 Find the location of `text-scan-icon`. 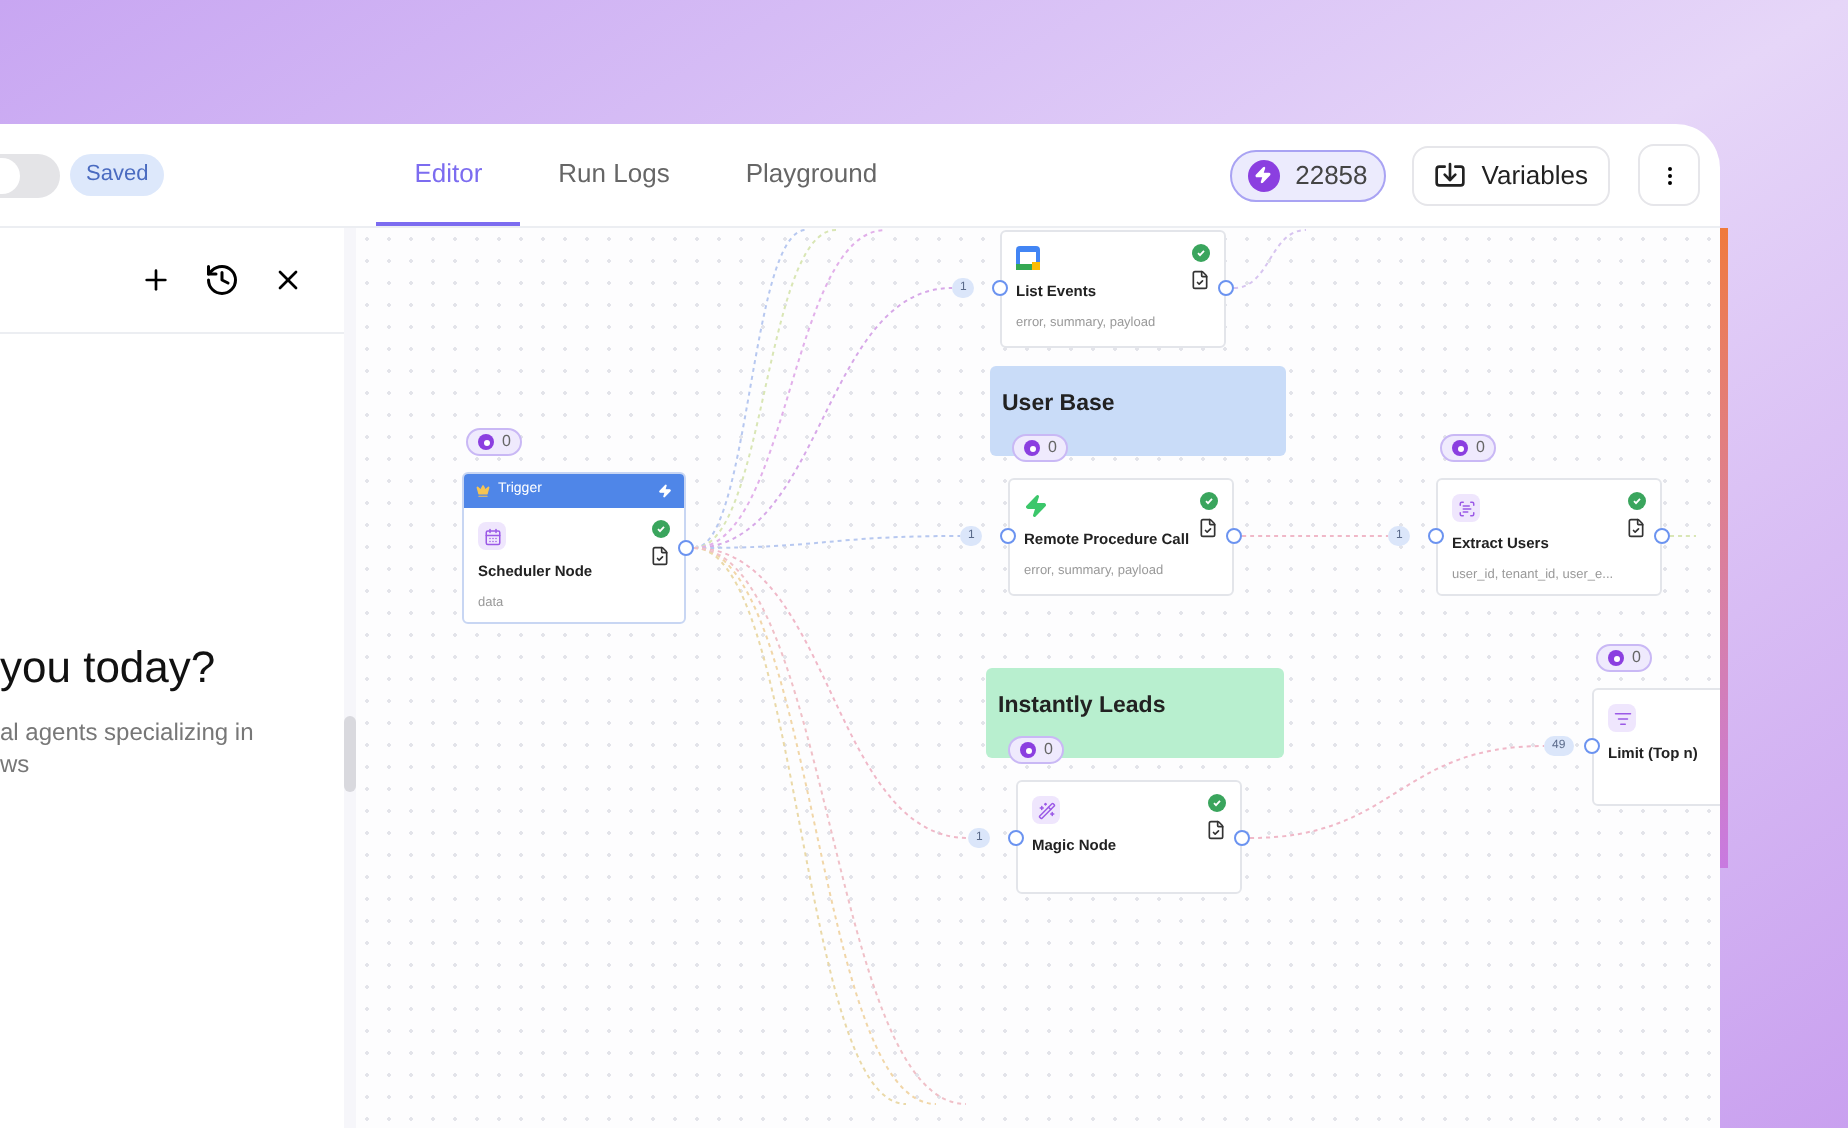

text-scan-icon is located at coordinates (1466, 508).